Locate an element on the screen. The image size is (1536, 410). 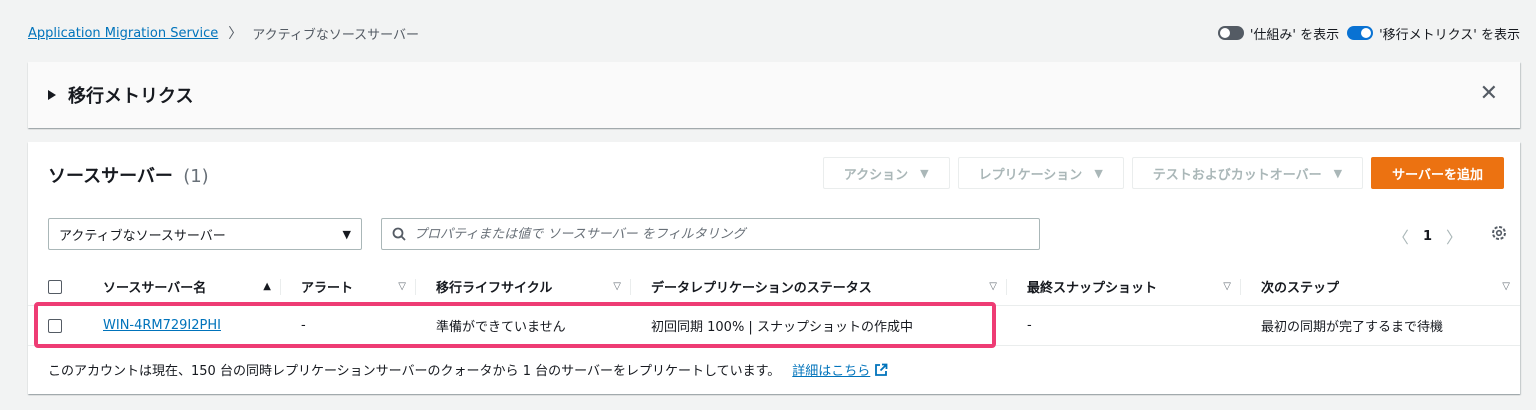
cell-next-step: 最初の同期が完了するまで待機 is located at coordinates (1380, 325).